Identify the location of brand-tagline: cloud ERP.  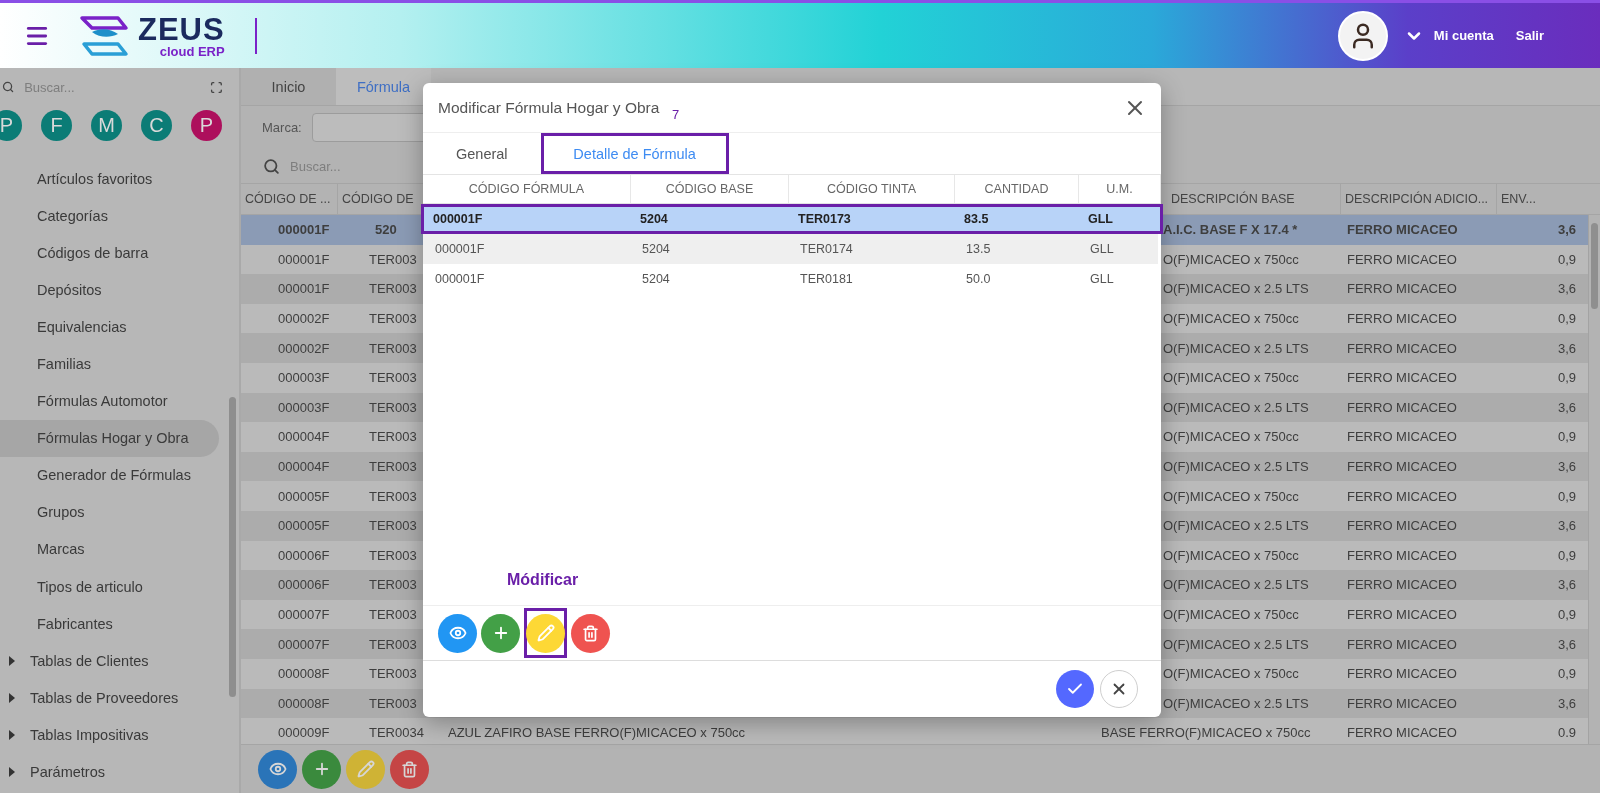
(192, 51).